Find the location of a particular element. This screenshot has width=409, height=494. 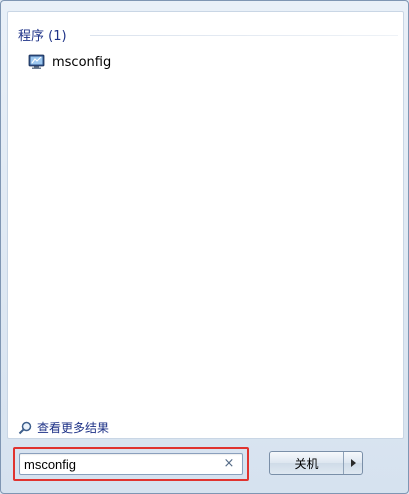

group-title: 程序 (1) is located at coordinates (42, 36).